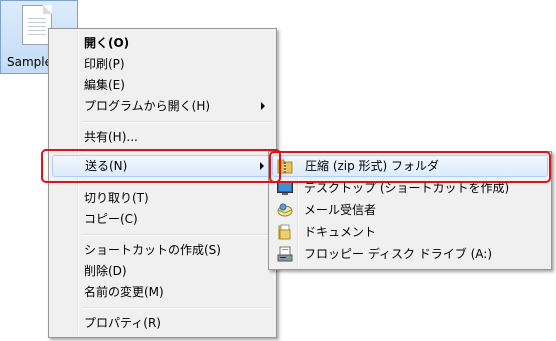  I want to click on menu-item-cut: 切り取り(T), so click(162, 198).